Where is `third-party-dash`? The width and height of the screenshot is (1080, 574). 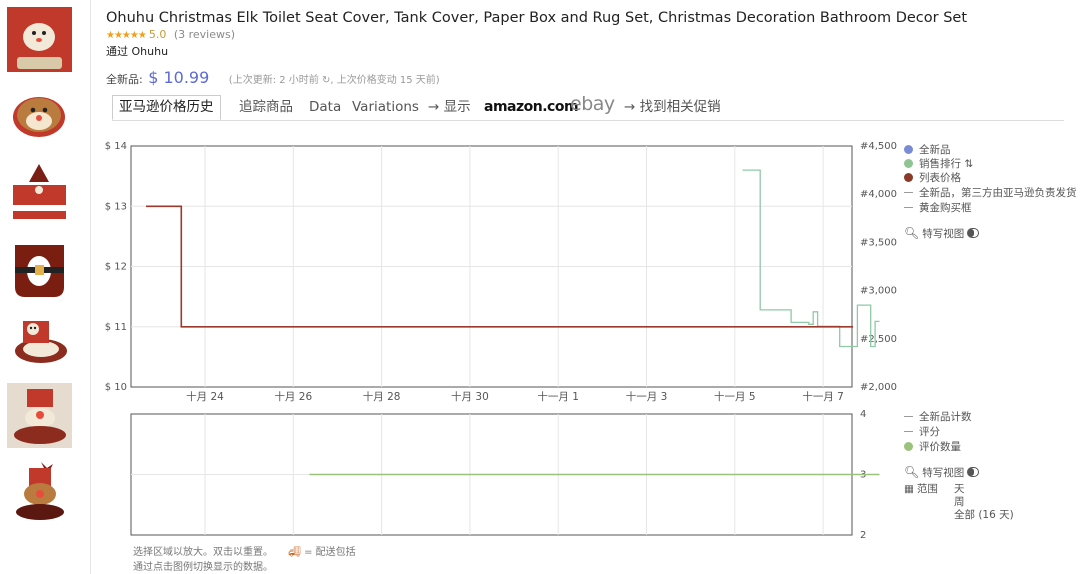
third-party-dash is located at coordinates (908, 192).